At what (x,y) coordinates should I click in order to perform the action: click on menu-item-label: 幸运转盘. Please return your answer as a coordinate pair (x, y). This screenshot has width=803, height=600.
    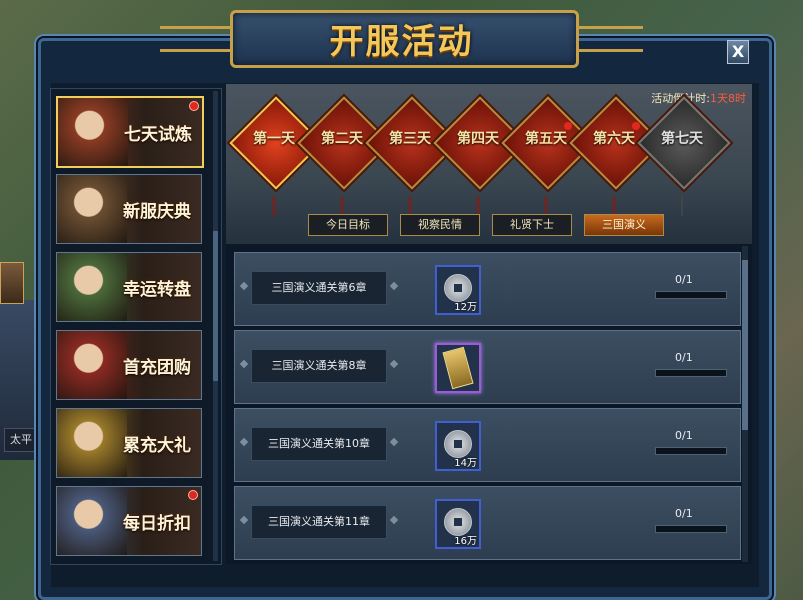
    Looking at the image, I should click on (157, 290).